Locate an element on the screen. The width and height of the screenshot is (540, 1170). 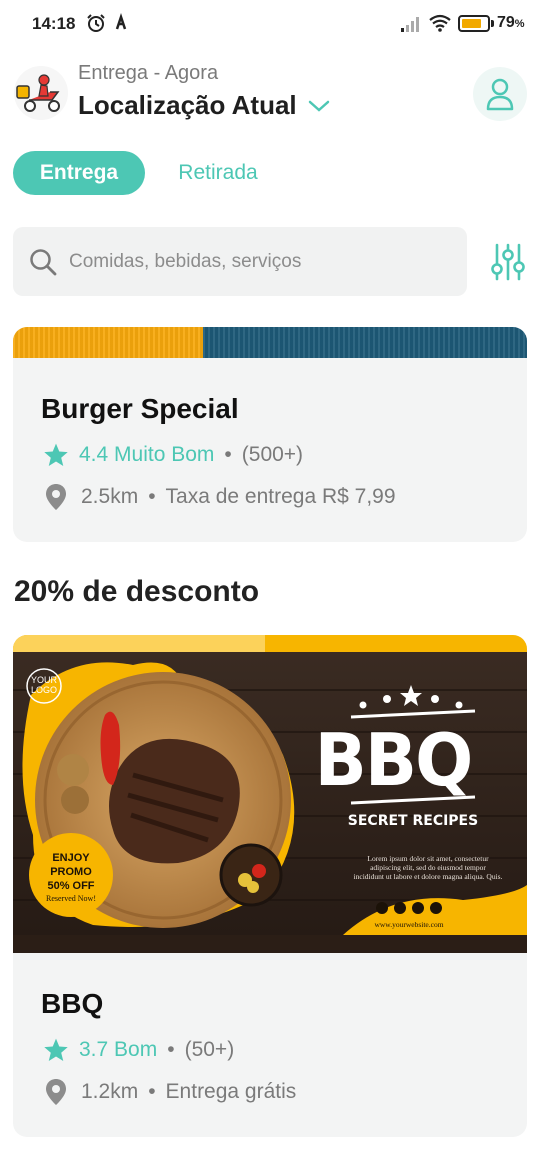
battery-icon is located at coordinates (474, 23).